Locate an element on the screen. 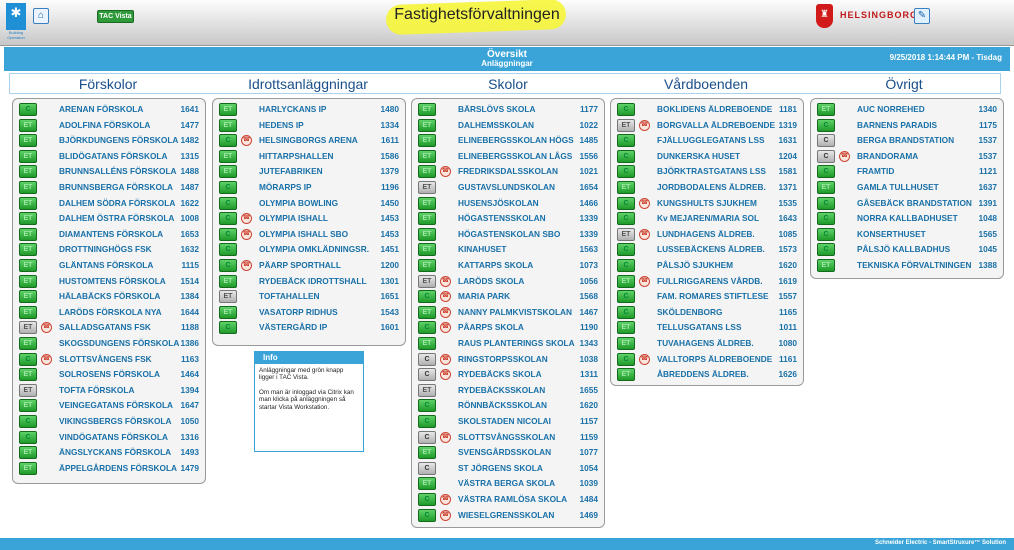 This screenshot has width=1014, height=550. facility-row: ET ÄPPELGÅRDENS FÖRSKOLA 1479 is located at coordinates (109, 469).